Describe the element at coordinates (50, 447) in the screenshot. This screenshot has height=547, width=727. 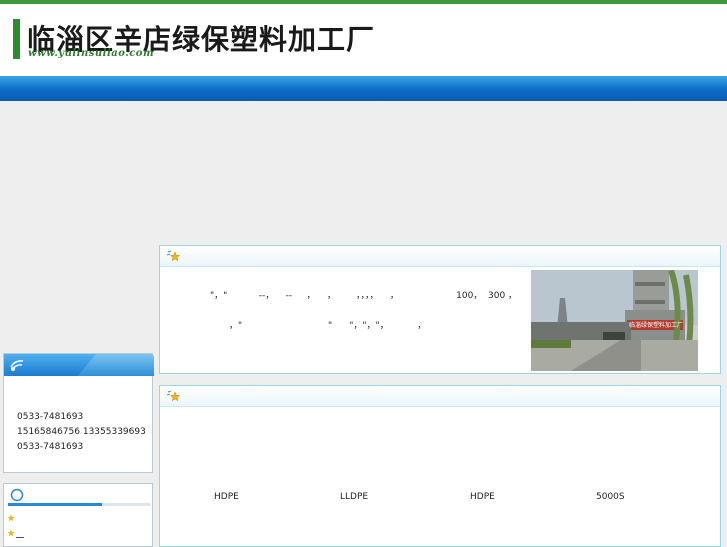
I see `contact-phone-2: 0533-7481693` at that location.